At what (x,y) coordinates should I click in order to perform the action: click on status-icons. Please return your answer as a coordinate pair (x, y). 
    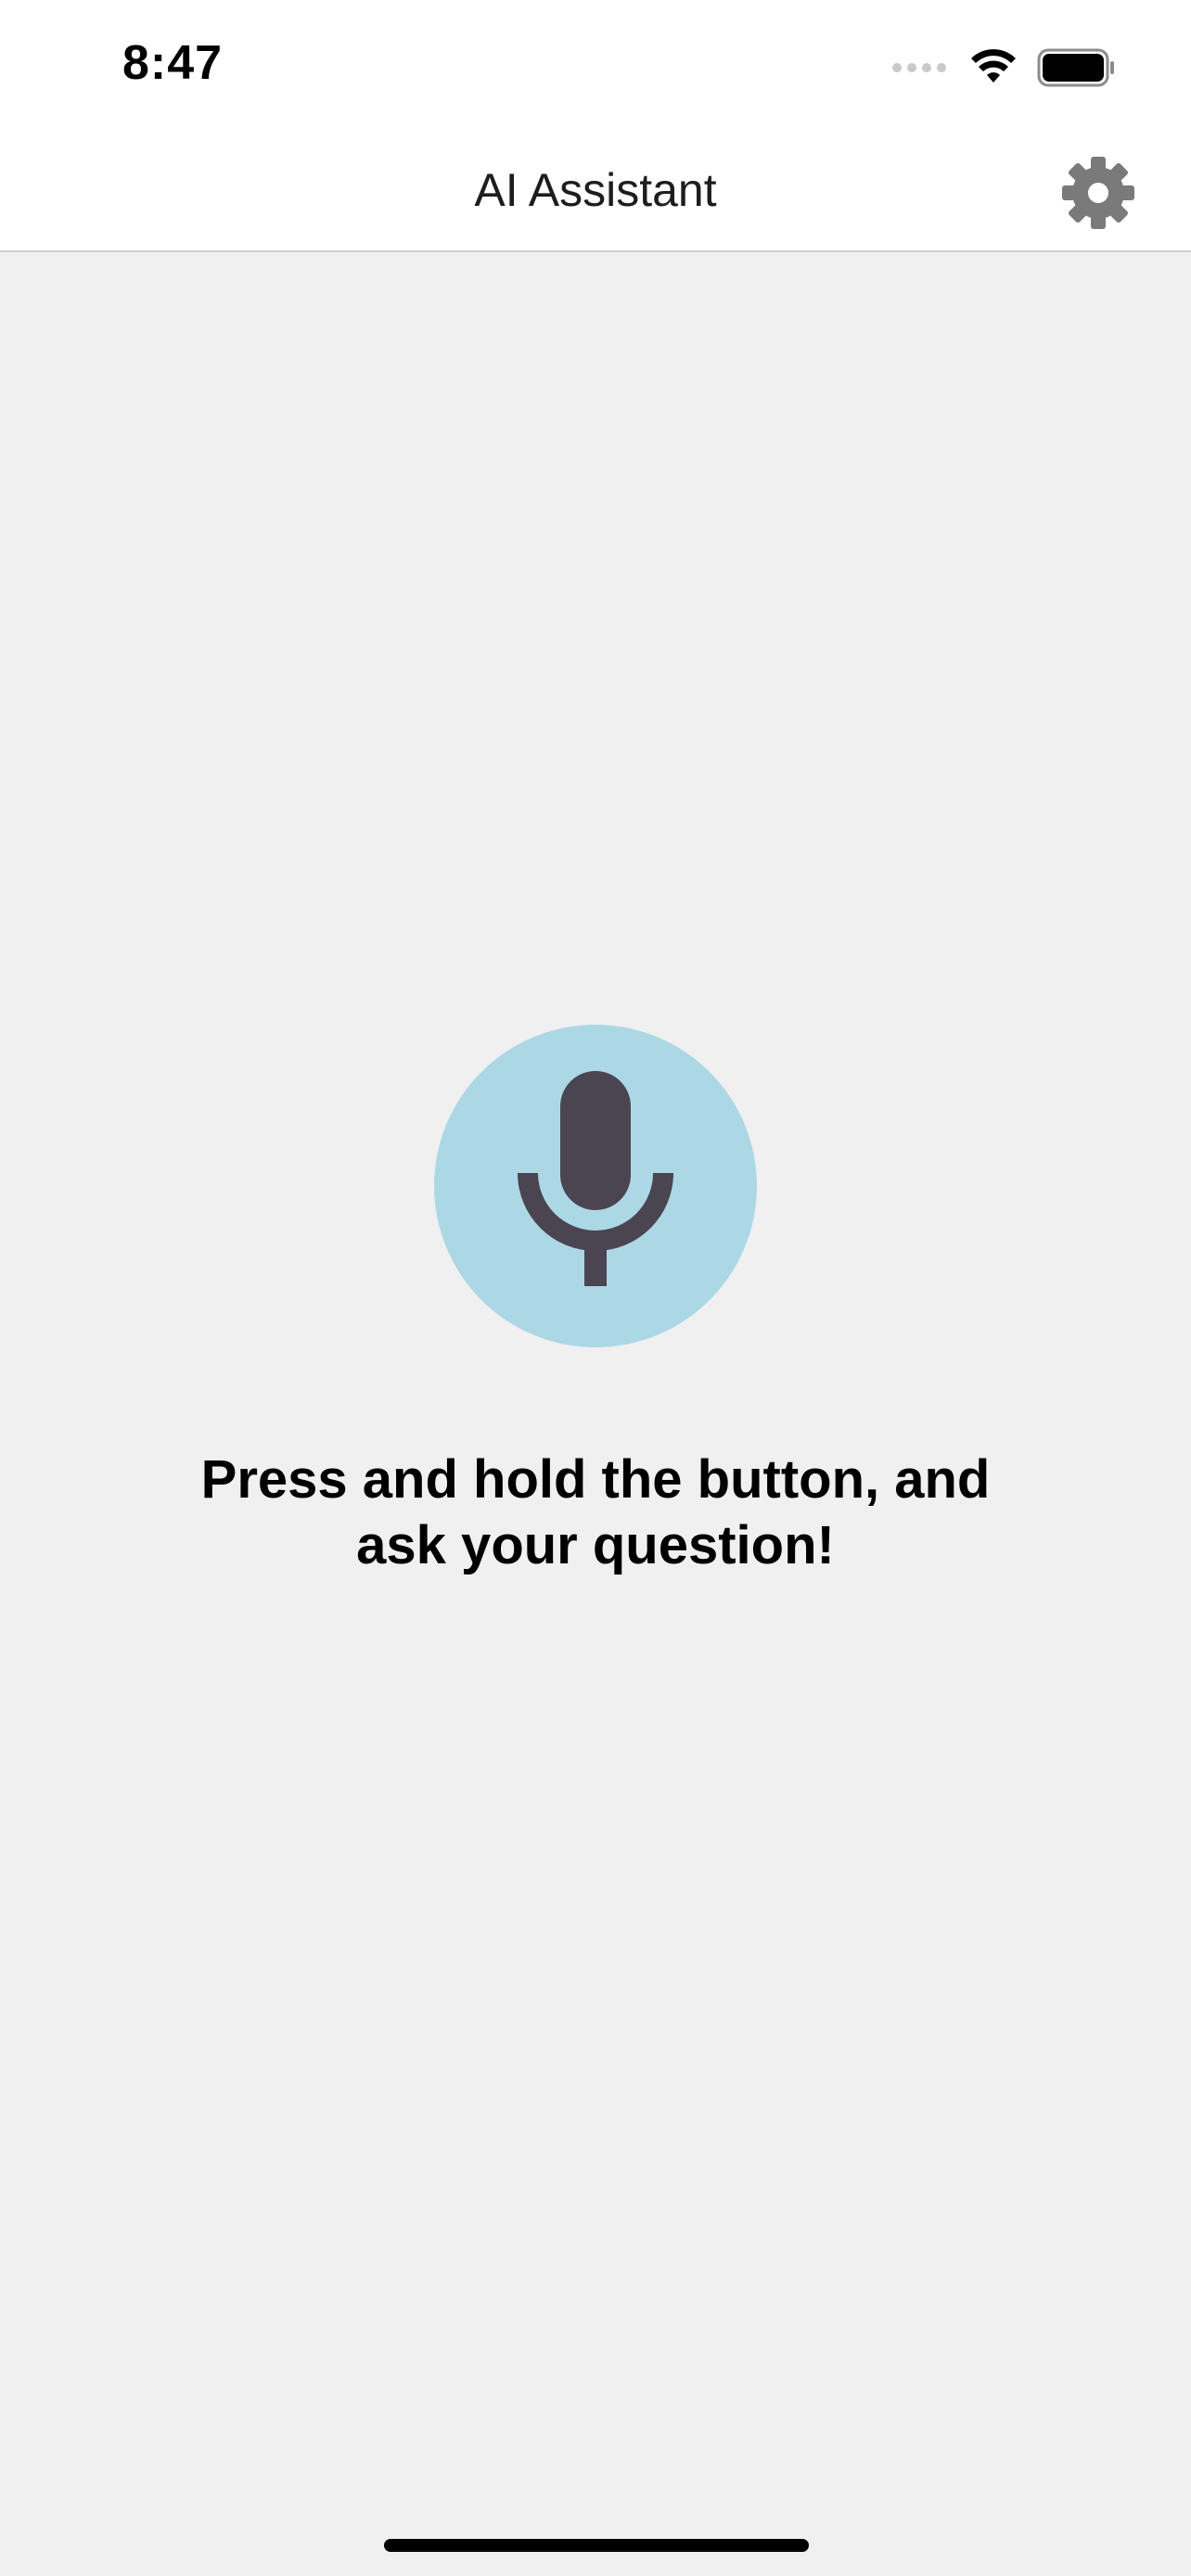
    Looking at the image, I should click on (1003, 68).